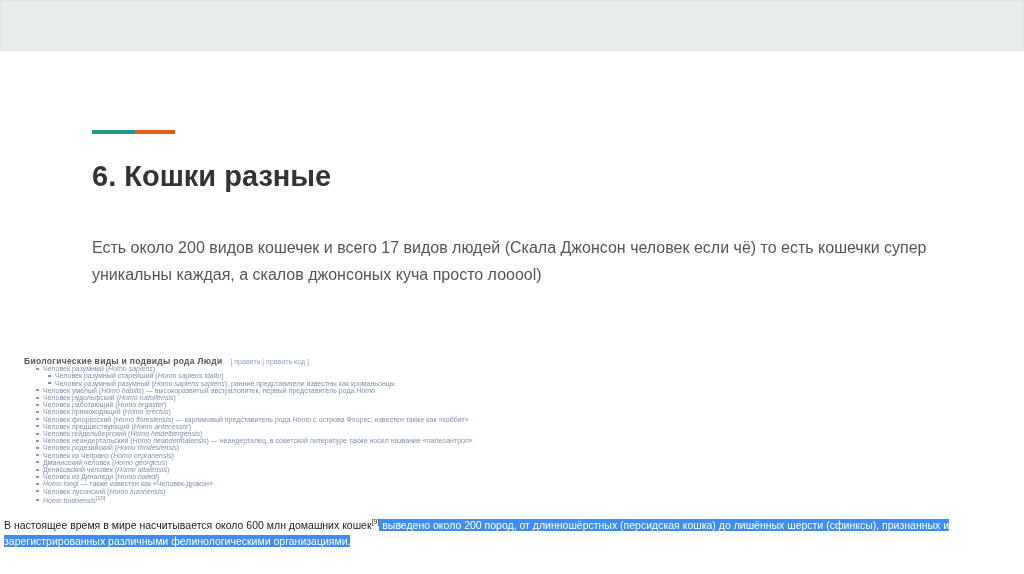 The width and height of the screenshot is (1024, 574). What do you see at coordinates (510, 261) in the screenshot?
I see `slide-text: Есть около 200 видов кошечек и всего 17 видов людей (Скала Джонсон человек если чё) то есть кошечки супер уникальны каждая, а скалов джонсоных куча просто лооool)` at bounding box center [510, 261].